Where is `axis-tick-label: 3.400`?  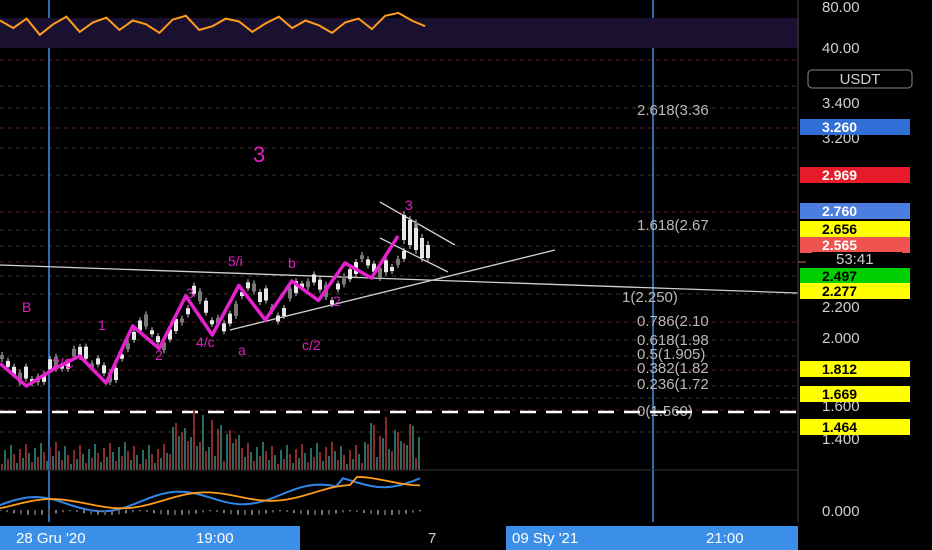
axis-tick-label: 3.400 is located at coordinates (841, 103).